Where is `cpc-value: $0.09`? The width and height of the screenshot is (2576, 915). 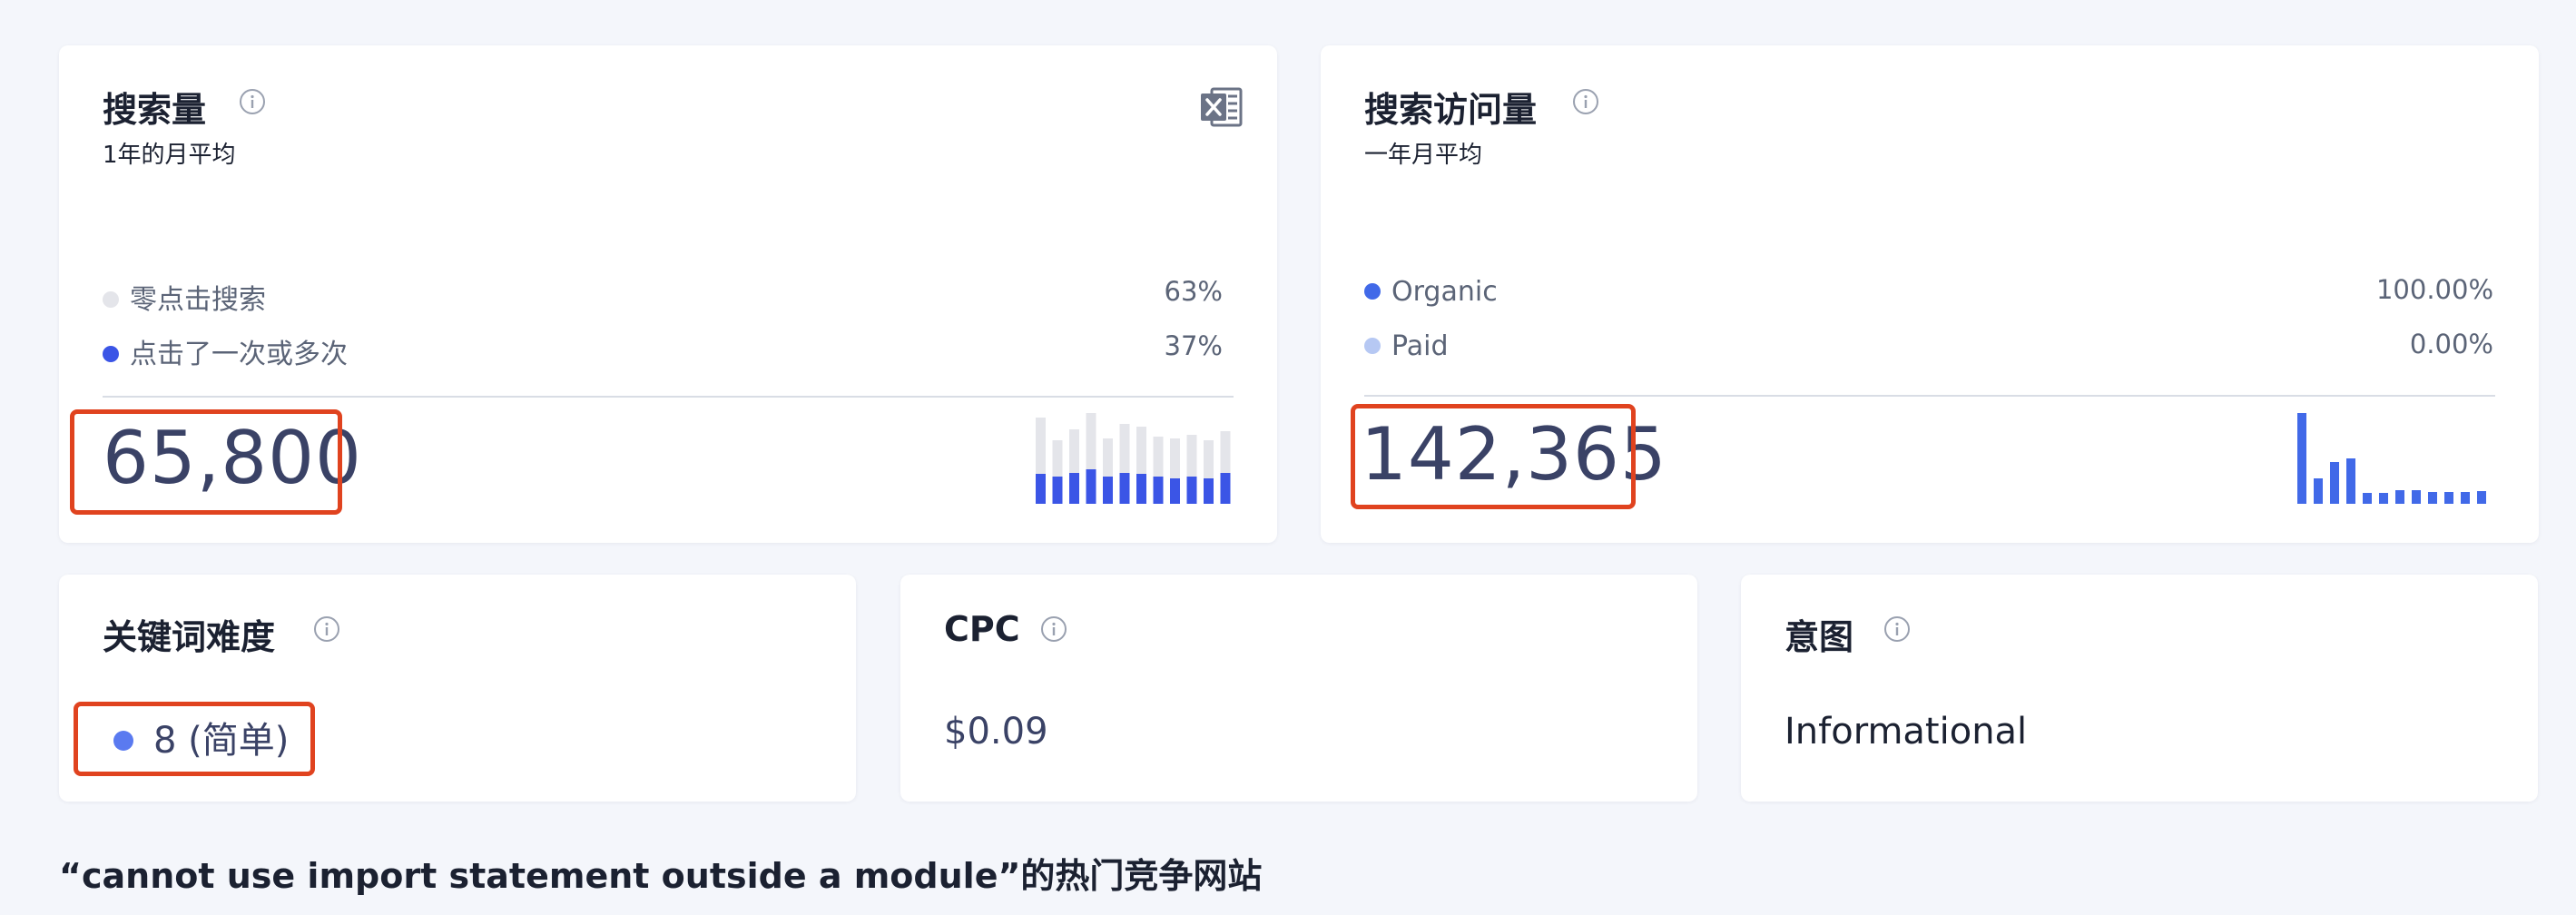
cpc-value: $0.09 is located at coordinates (996, 732).